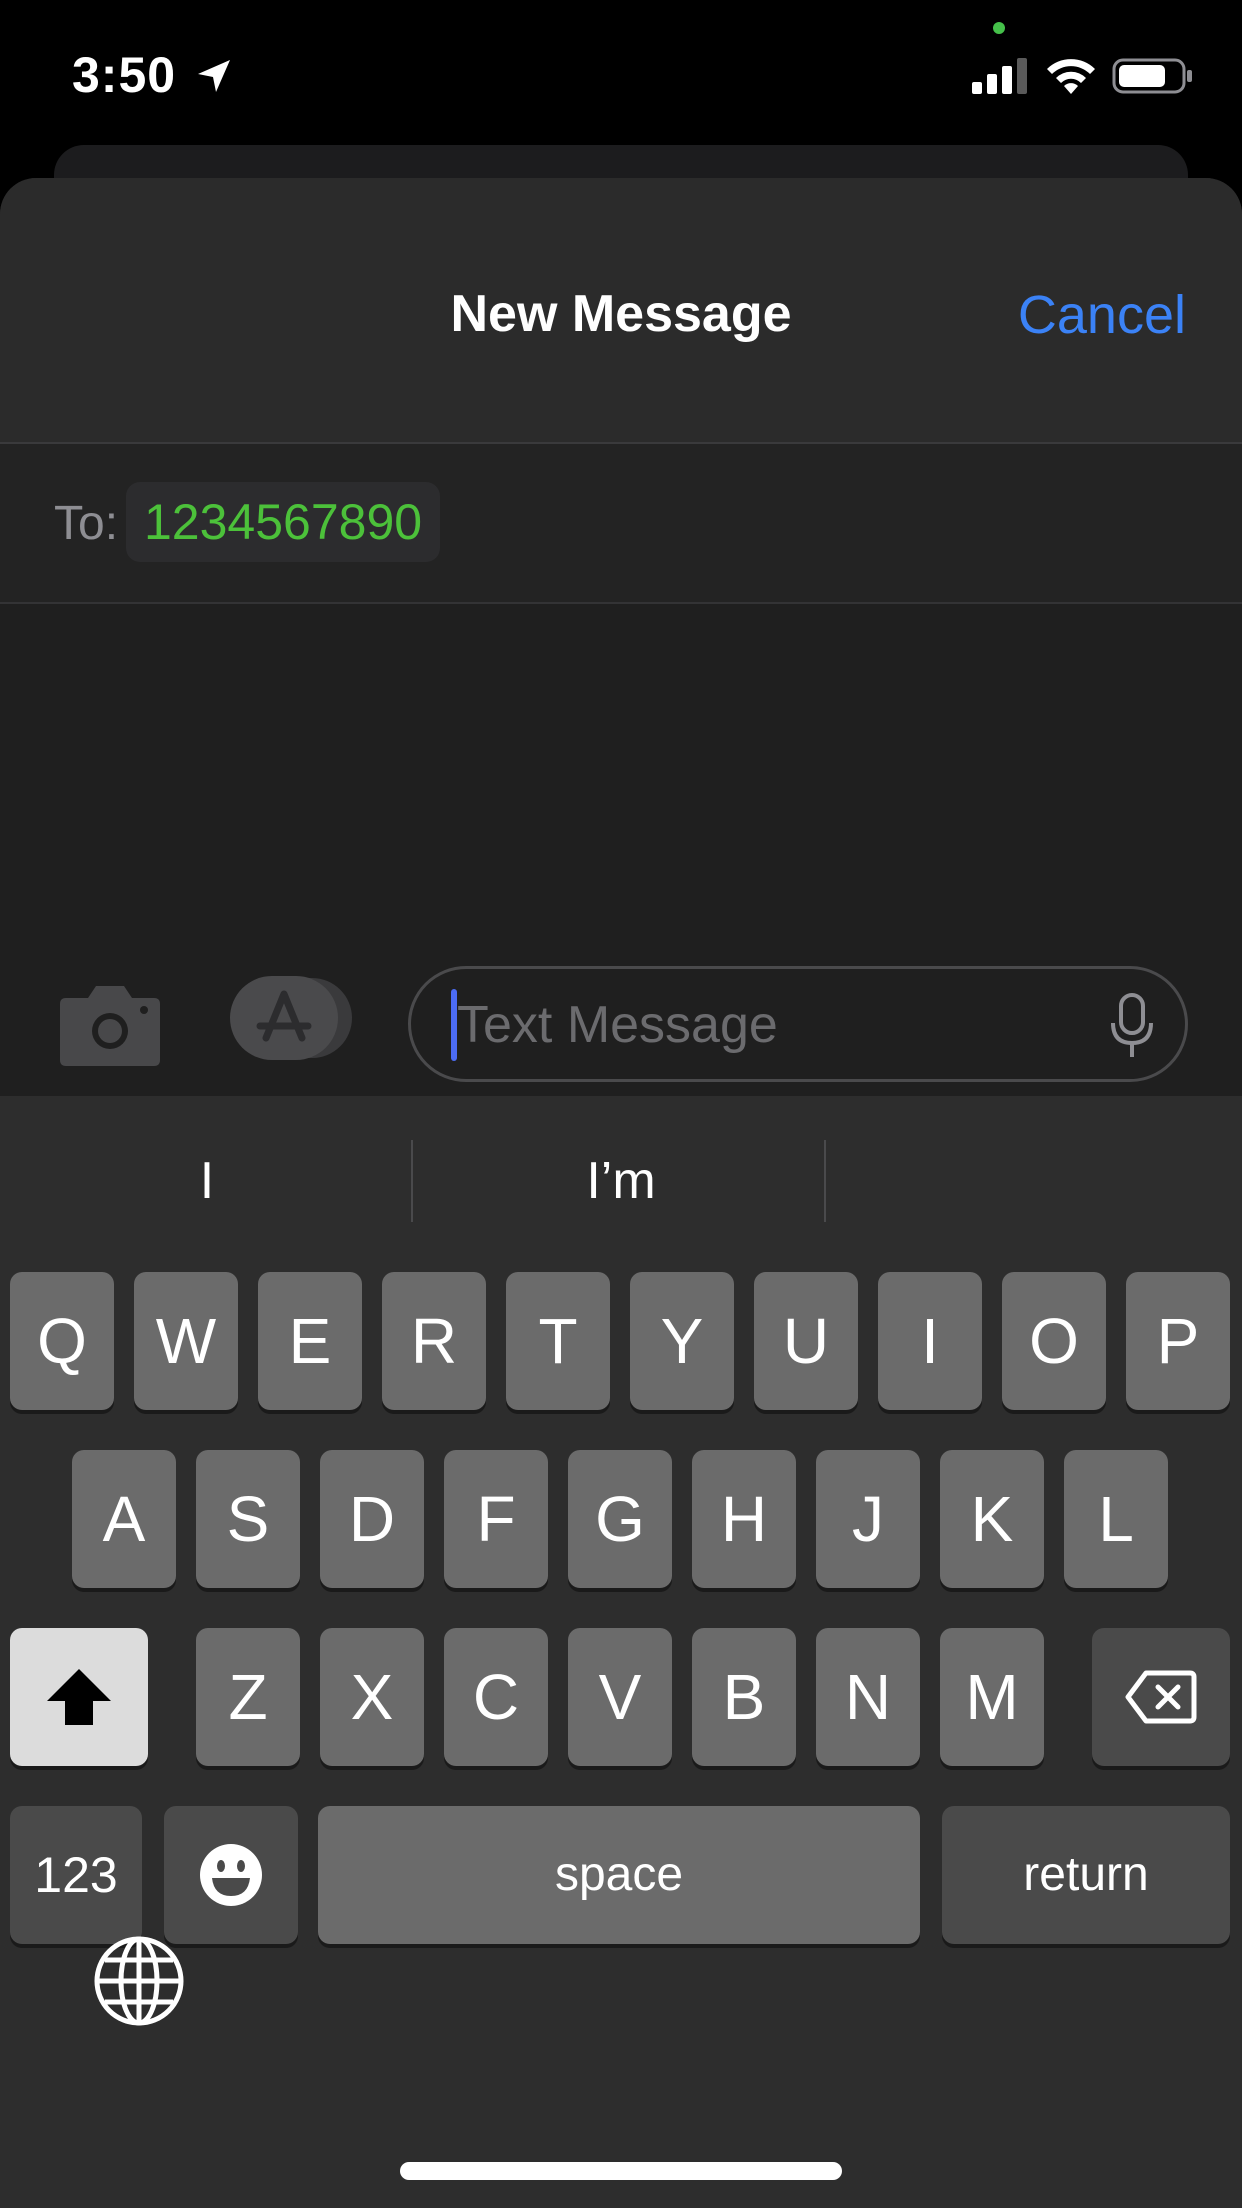 Image resolution: width=1242 pixels, height=2208 pixels. What do you see at coordinates (1054, 1341) in the screenshot?
I see `key-o: O` at bounding box center [1054, 1341].